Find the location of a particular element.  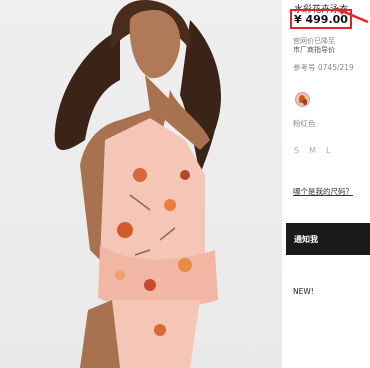

size-selector: S M L is located at coordinates (312, 150).